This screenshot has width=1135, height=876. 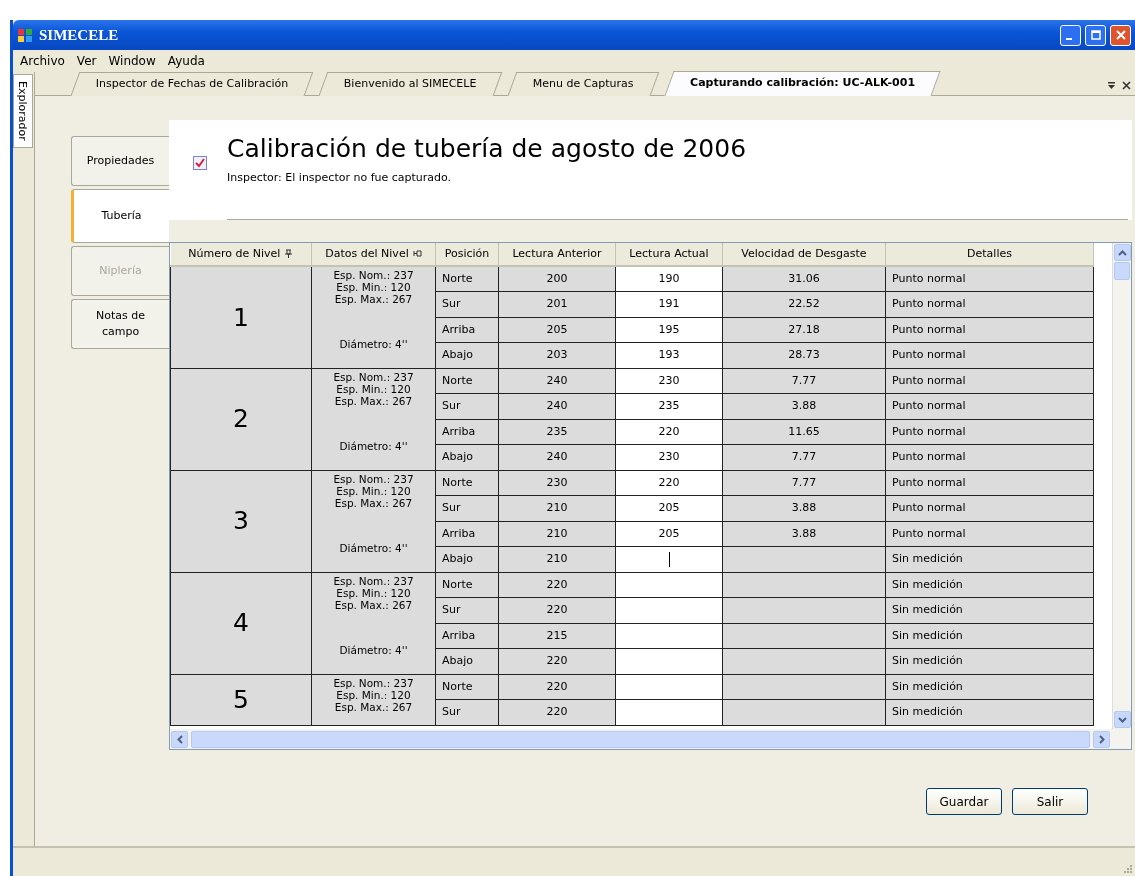 I want to click on app-icon, so click(x=25, y=35).